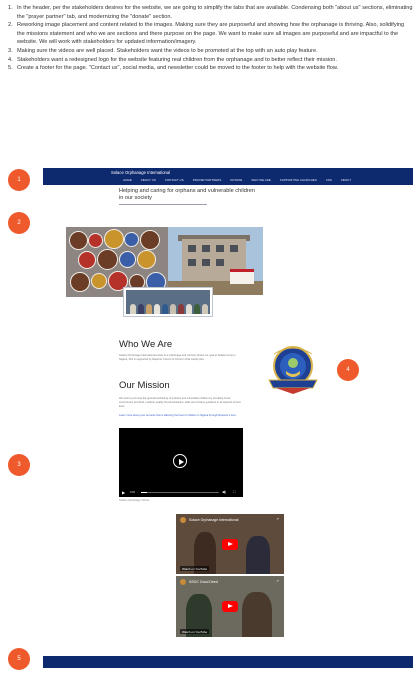 This screenshot has height=676, width=417. What do you see at coordinates (117, 262) in the screenshot?
I see `children-photo-collage` at bounding box center [117, 262].